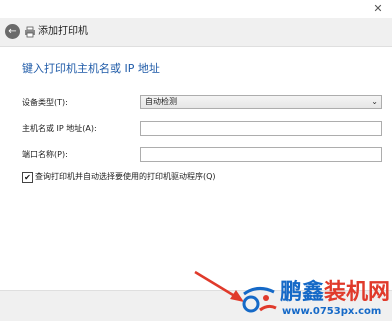 The width and height of the screenshot is (392, 321). What do you see at coordinates (302, 292) in the screenshot?
I see `watermark-brand-a: 鹏鑫` at bounding box center [302, 292].